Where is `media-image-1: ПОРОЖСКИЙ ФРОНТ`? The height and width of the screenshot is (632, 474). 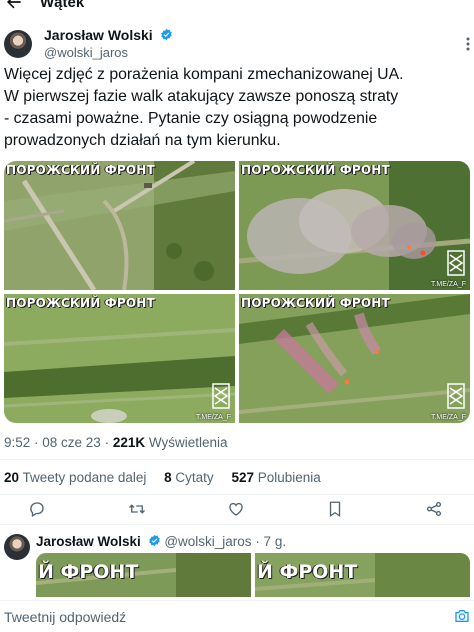
media-image-1: ПОРОЖСКИЙ ФРОНТ is located at coordinates (119, 225).